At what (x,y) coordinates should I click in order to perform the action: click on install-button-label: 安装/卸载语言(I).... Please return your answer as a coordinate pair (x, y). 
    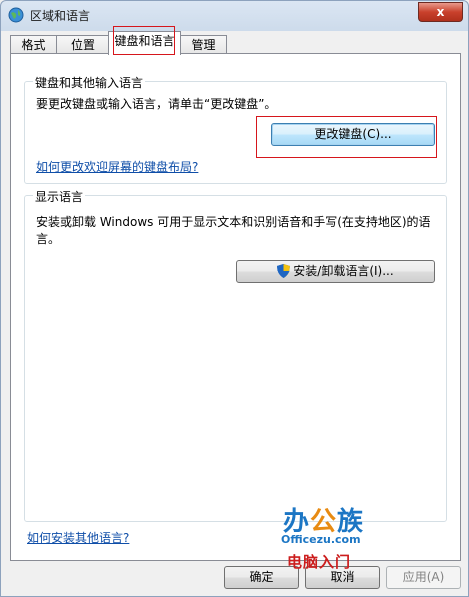
    Looking at the image, I should click on (343, 271).